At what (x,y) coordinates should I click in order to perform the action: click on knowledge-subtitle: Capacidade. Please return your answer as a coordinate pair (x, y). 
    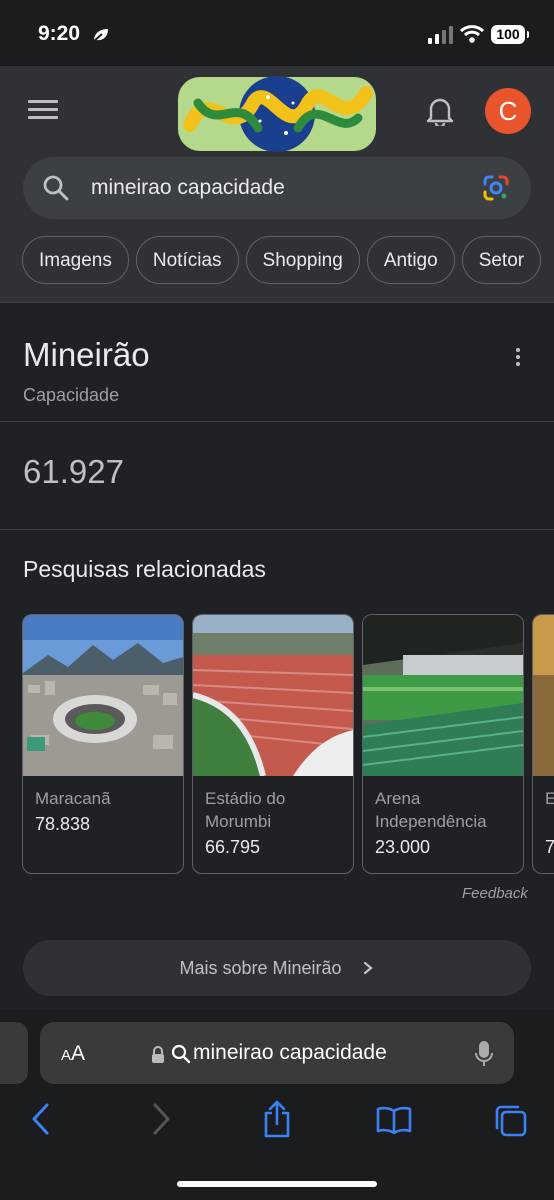
    Looking at the image, I should click on (71, 395).